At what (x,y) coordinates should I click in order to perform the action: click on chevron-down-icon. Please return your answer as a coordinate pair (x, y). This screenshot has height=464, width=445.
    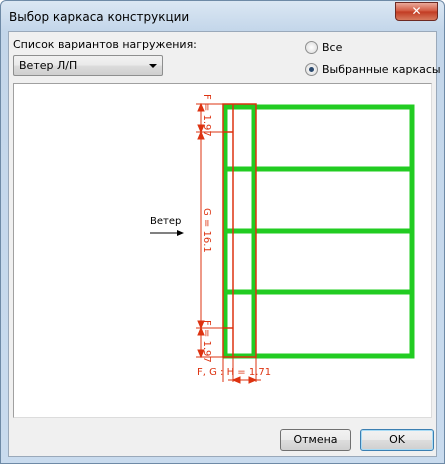
    Looking at the image, I should click on (153, 66).